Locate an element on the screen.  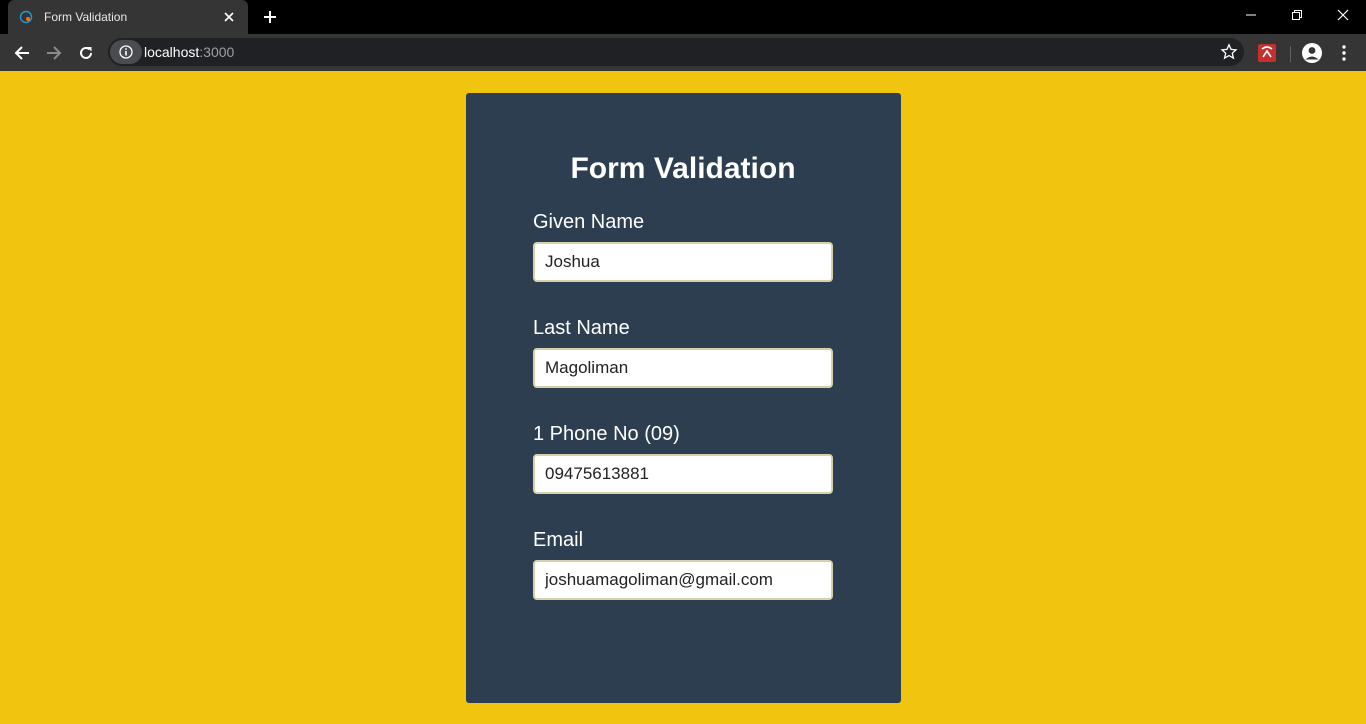
last-name-input is located at coordinates (683, 368).